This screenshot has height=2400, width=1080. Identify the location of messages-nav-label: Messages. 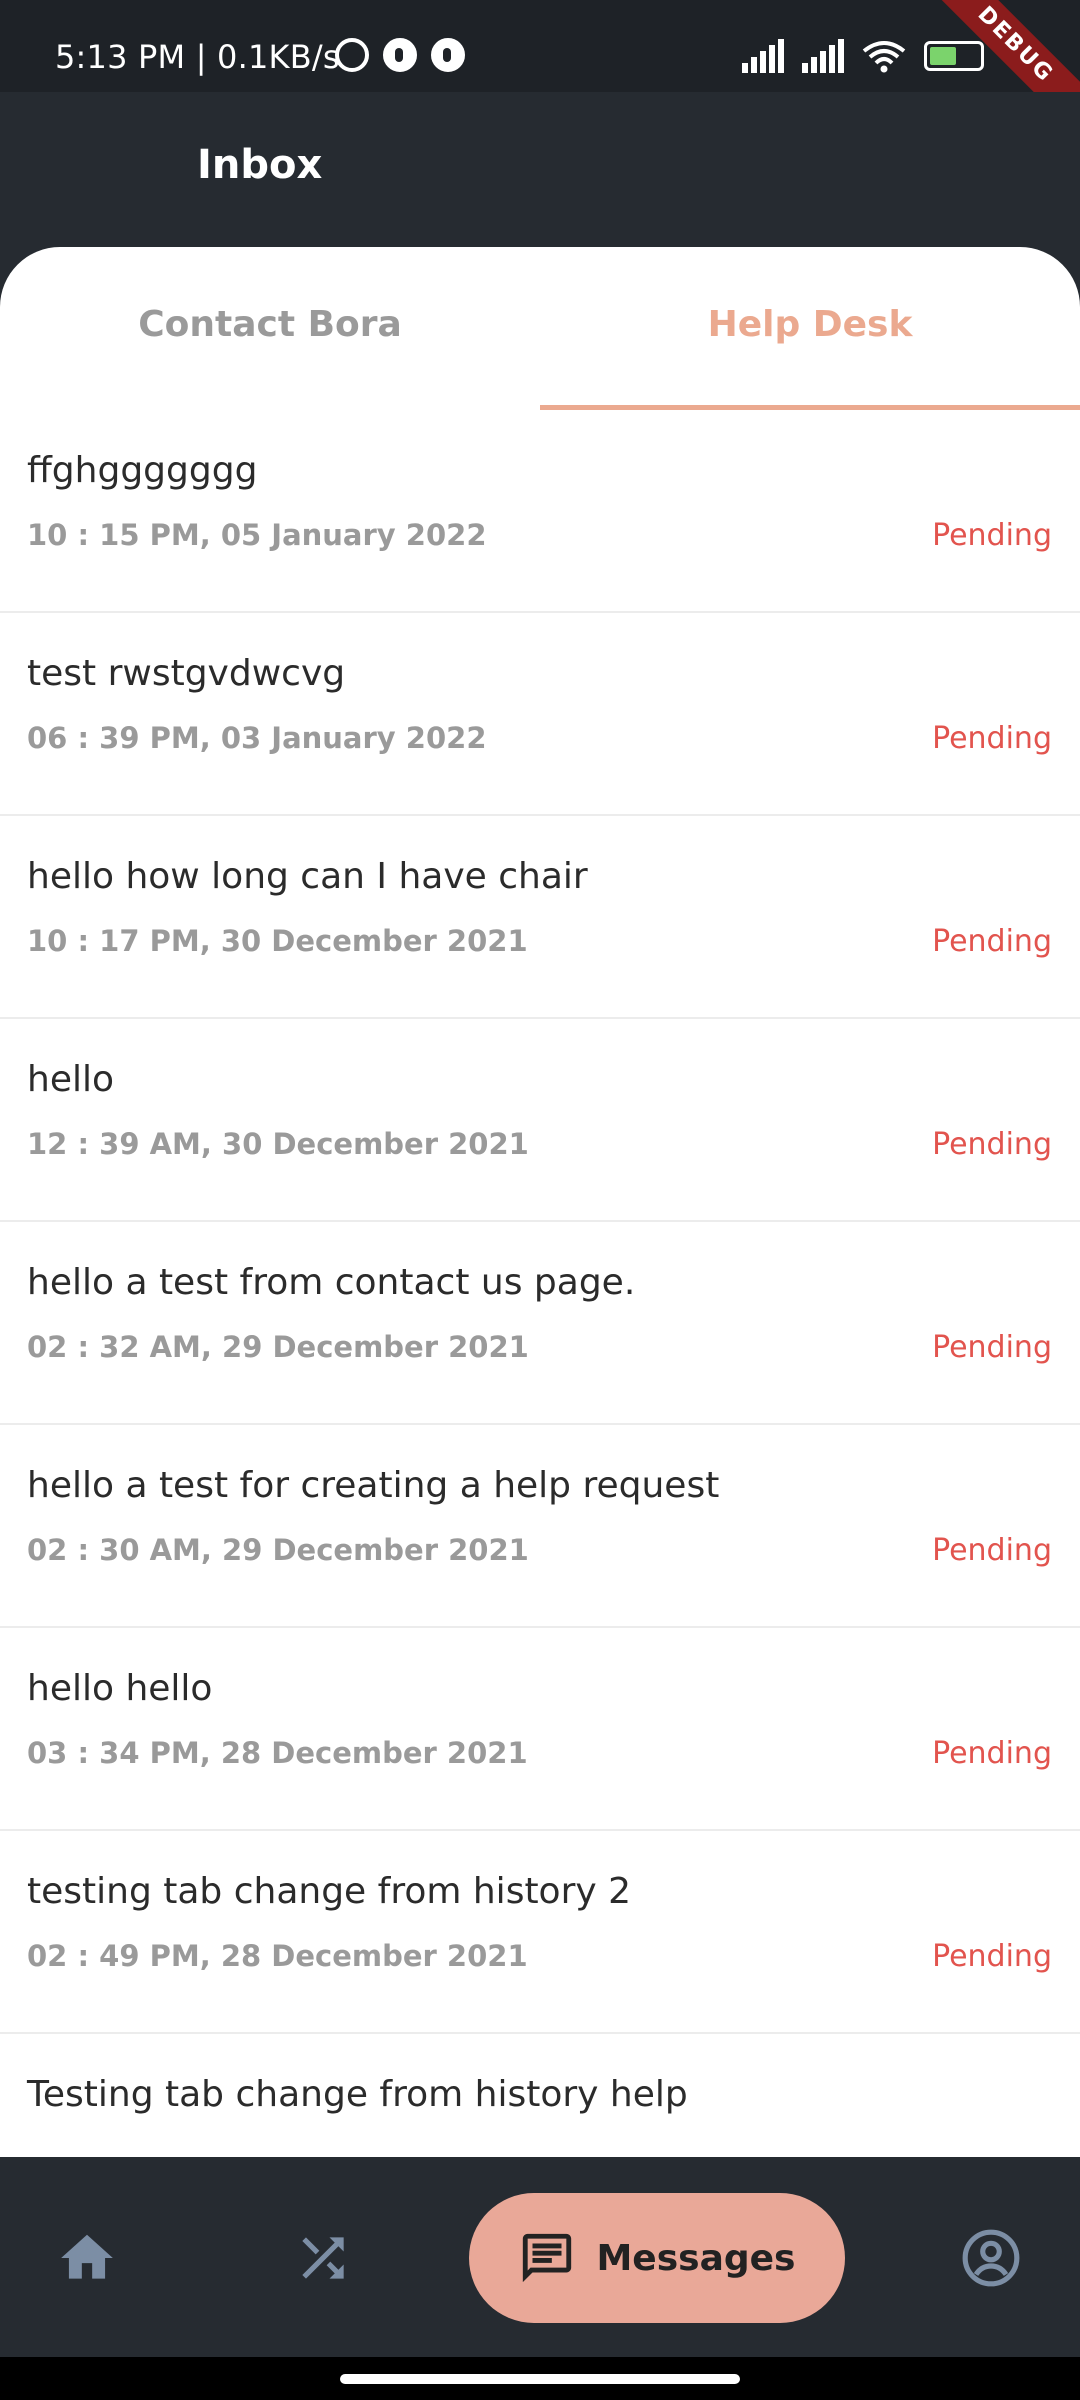
(696, 2258).